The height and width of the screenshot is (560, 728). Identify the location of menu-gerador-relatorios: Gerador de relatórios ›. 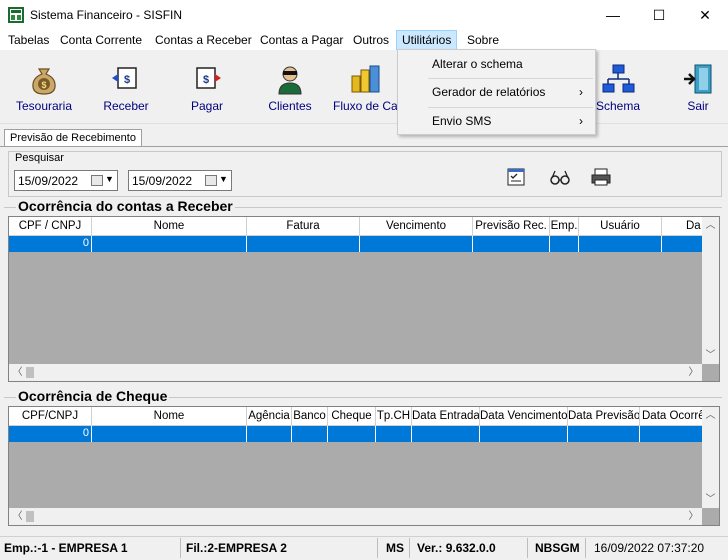
(497, 92).